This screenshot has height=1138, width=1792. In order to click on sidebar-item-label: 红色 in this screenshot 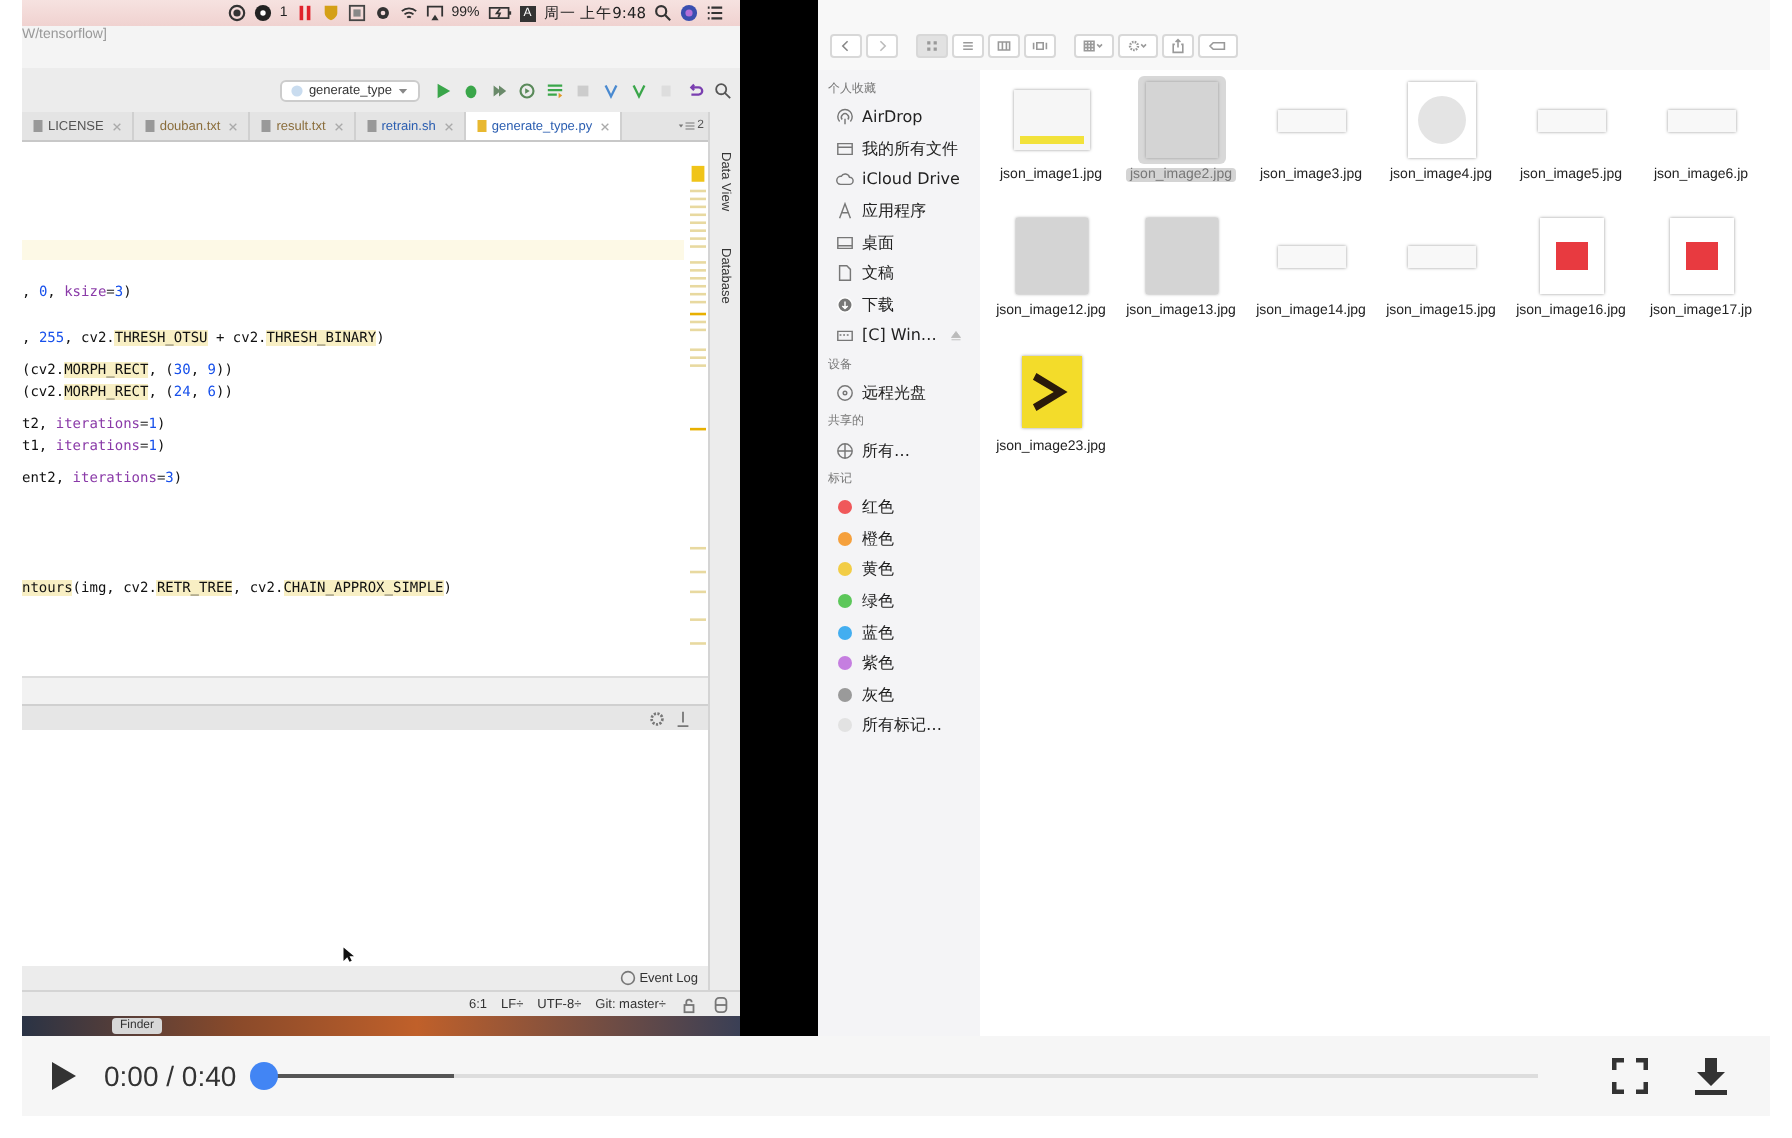, I will do `click(878, 507)`.